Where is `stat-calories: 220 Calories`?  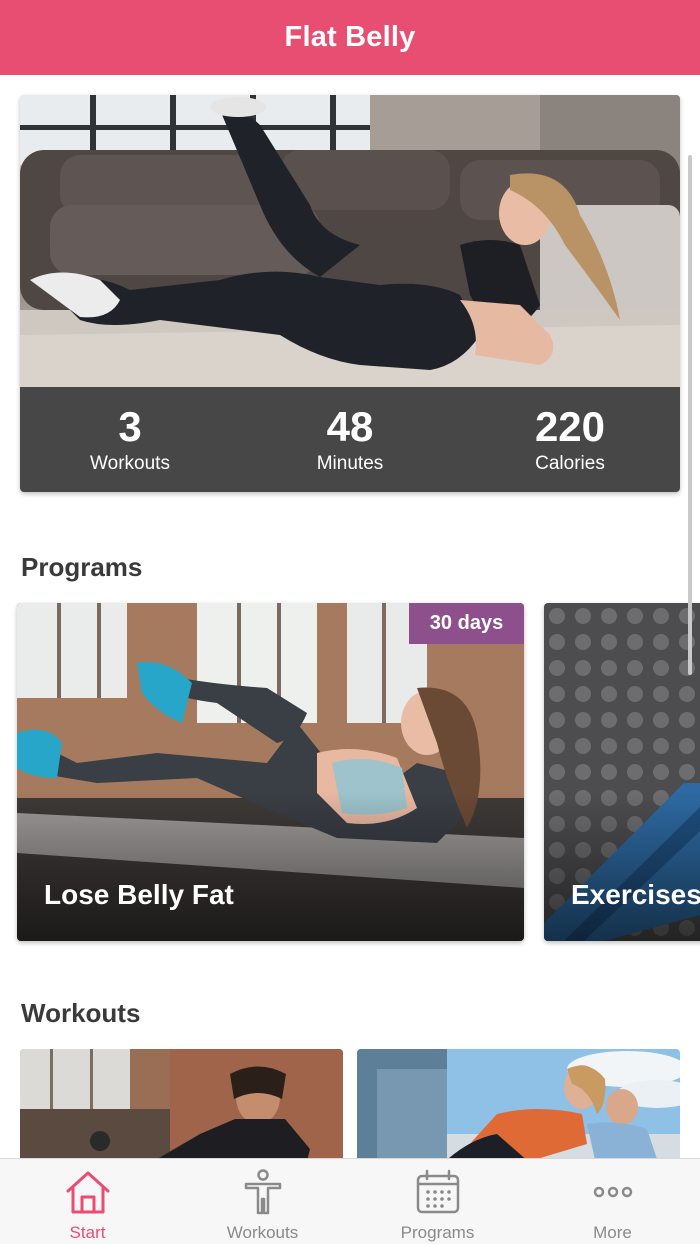
stat-calories: 220 Calories is located at coordinates (570, 439).